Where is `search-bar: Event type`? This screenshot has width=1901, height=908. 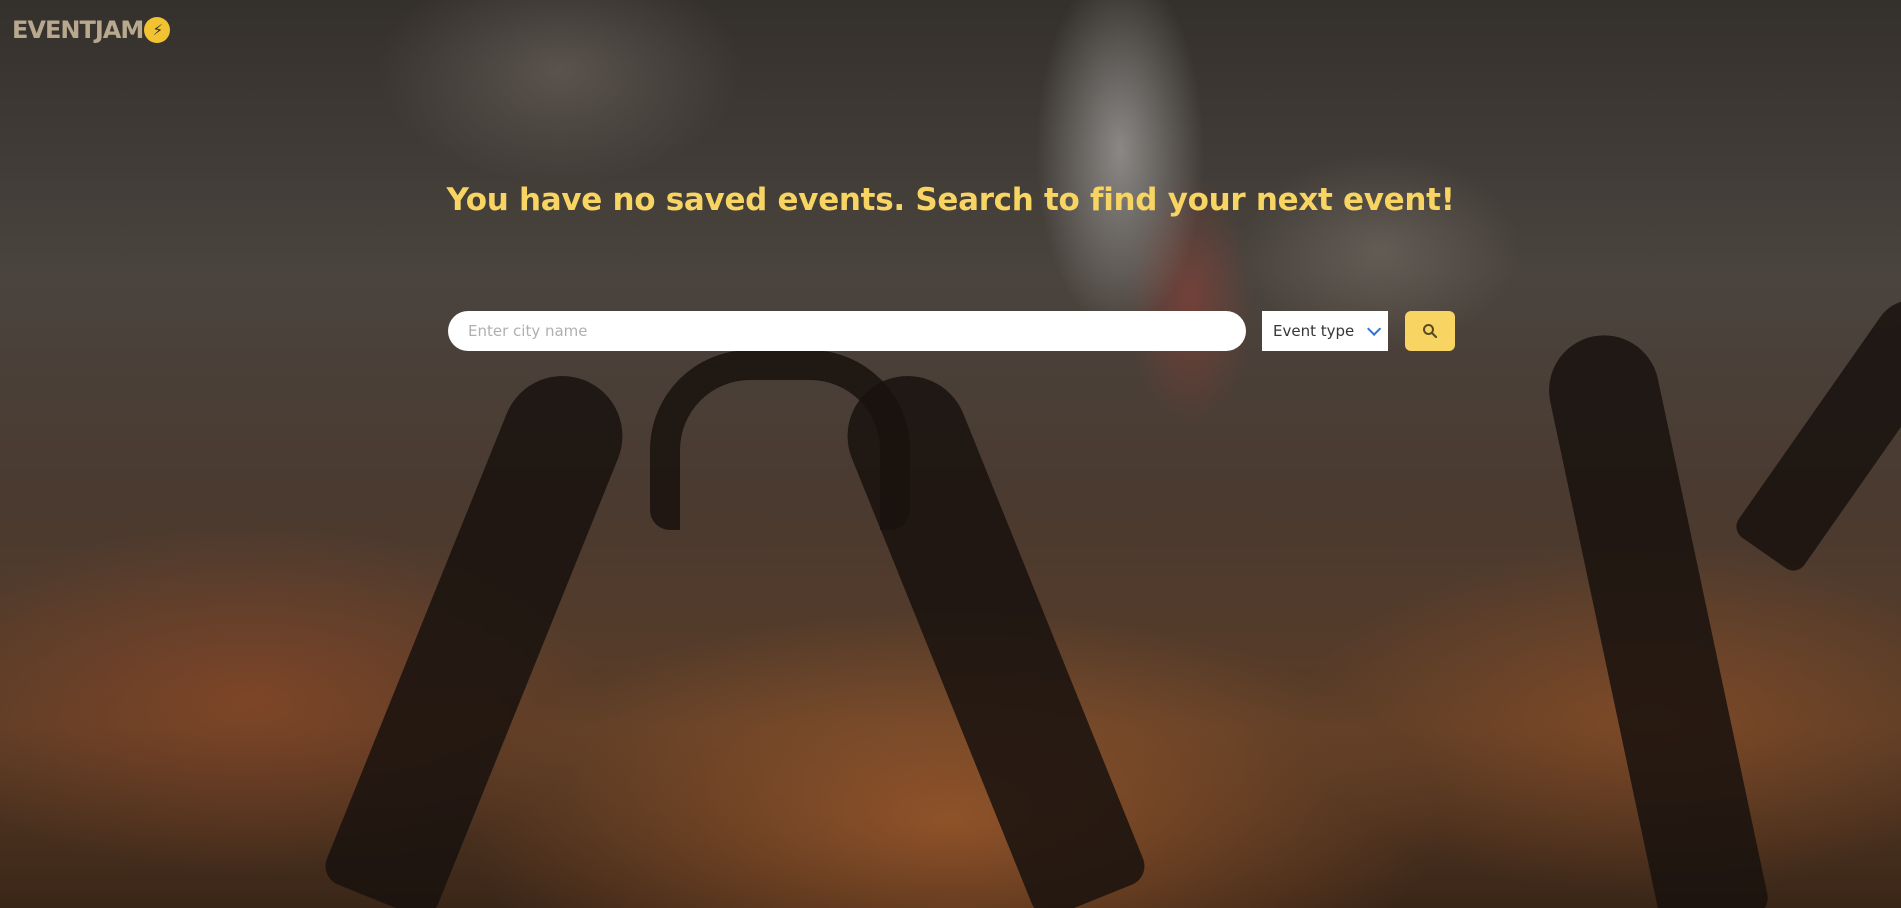
search-bar: Event type is located at coordinates (951, 331).